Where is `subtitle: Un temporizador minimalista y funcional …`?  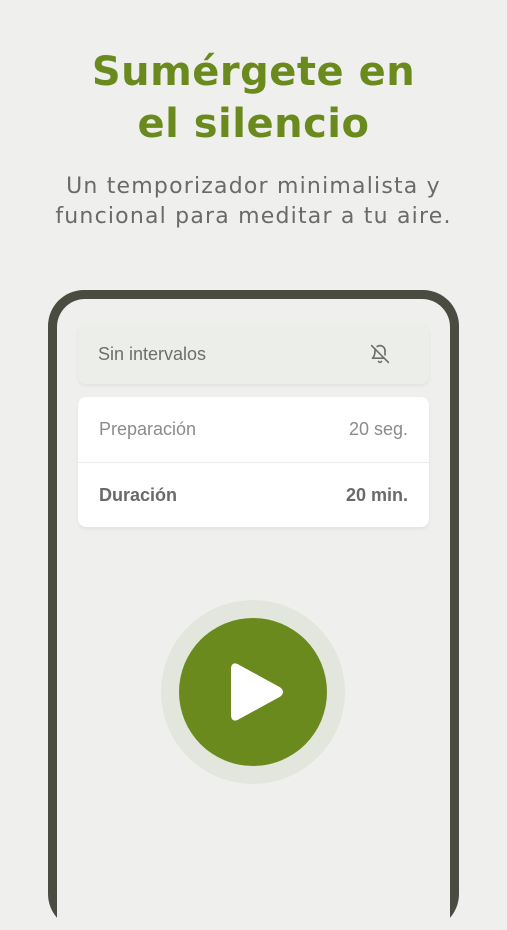
subtitle: Un temporizador minimalista y funcional … is located at coordinates (253, 202).